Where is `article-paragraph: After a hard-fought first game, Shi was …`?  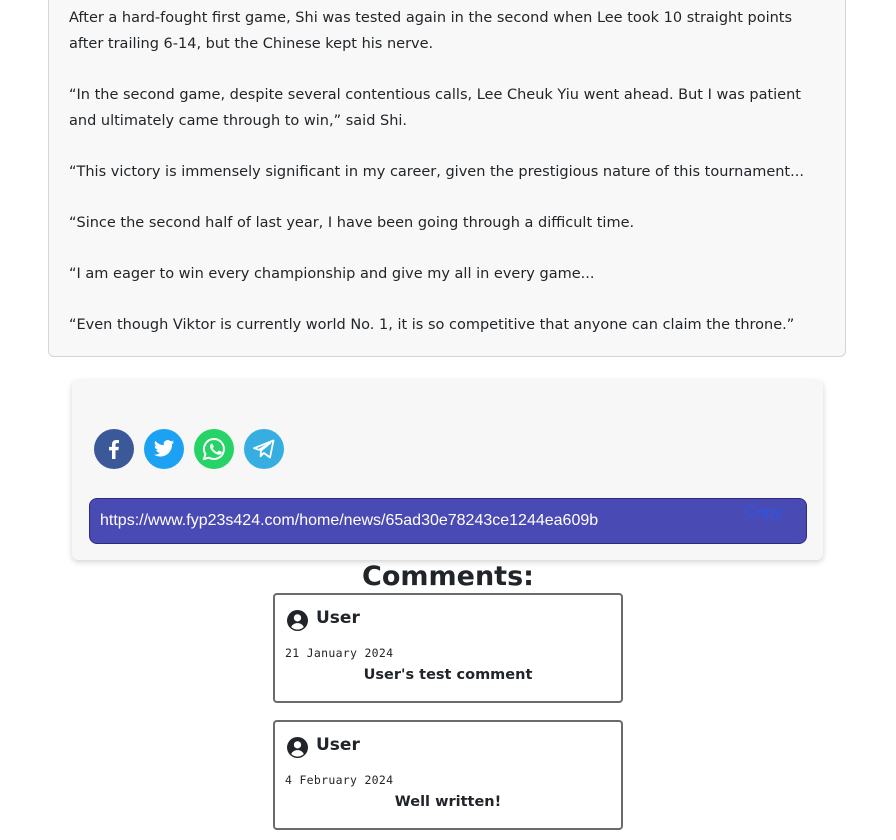
article-paragraph: After a hard-fought first game, Shi was … is located at coordinates (431, 31).